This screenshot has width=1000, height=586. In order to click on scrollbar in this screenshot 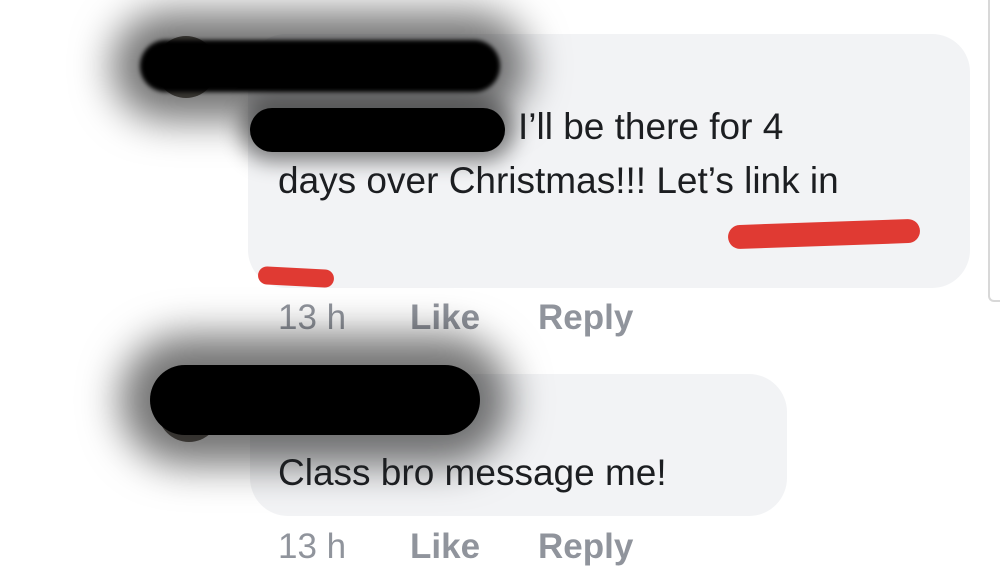, I will do `click(994, 151)`.